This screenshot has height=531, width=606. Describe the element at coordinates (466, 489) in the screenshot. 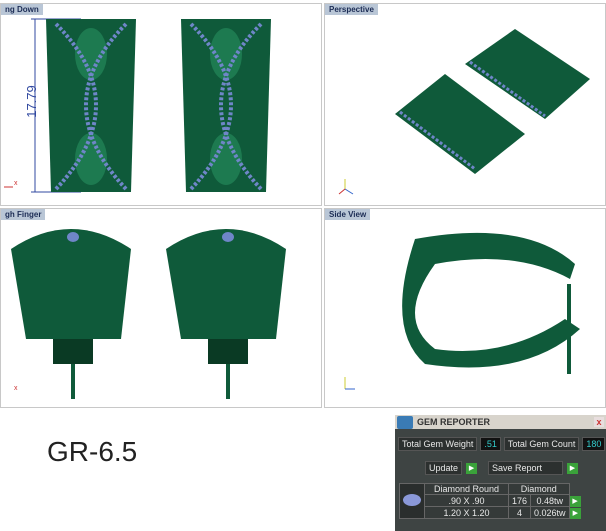

I see `header: Diamond Round` at that location.